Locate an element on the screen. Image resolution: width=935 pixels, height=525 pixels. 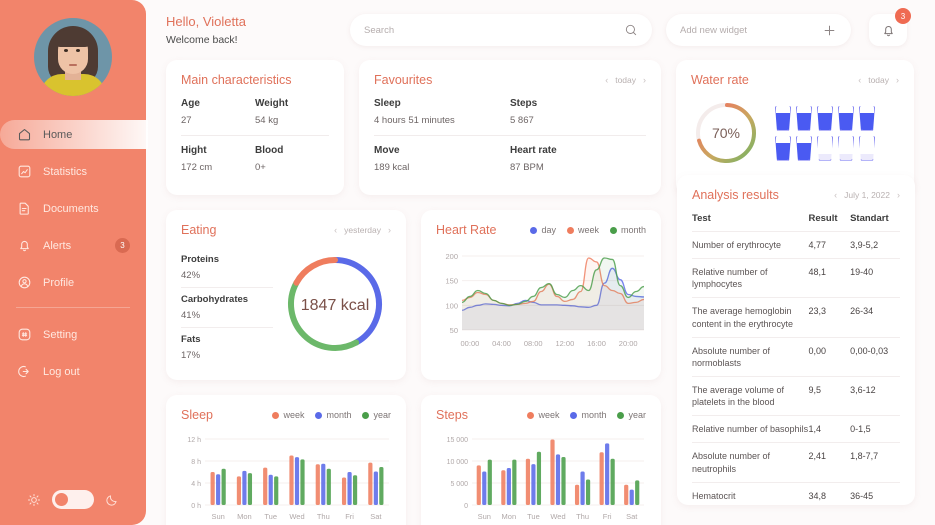
y-axis-tick: 5 000 is located at coordinates (459, 484).